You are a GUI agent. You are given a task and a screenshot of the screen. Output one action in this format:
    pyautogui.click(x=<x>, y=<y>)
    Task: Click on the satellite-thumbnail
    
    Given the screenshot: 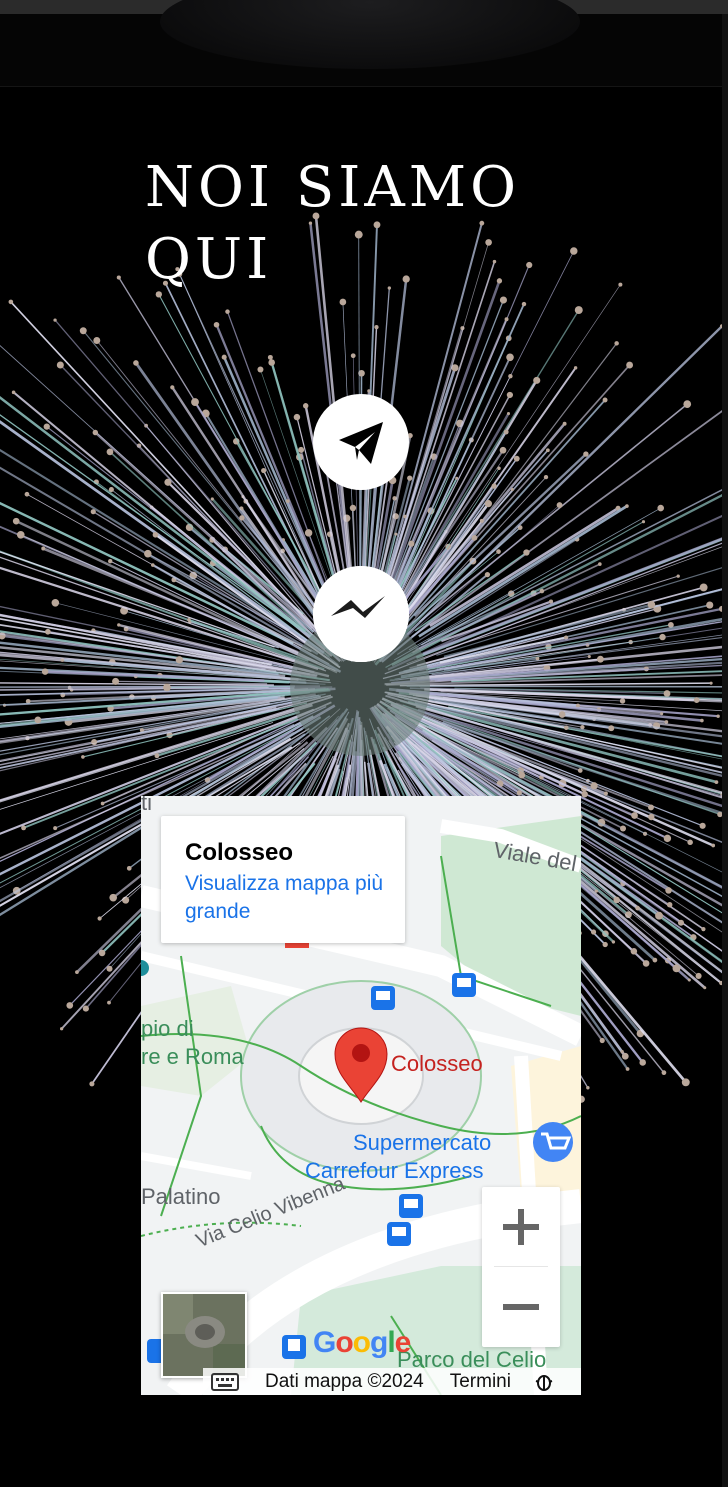 What is the action you would take?
    pyautogui.click(x=204, y=1335)
    